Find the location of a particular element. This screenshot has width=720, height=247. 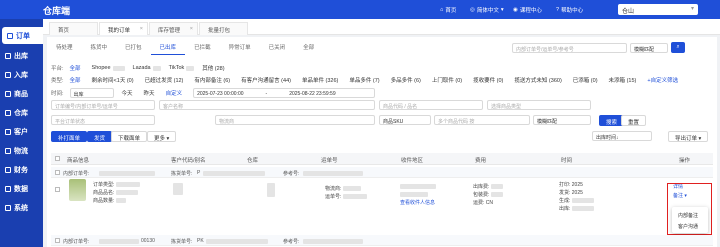

language-selector: ◎ 简体中文 ▾ is located at coordinates (487, 10).